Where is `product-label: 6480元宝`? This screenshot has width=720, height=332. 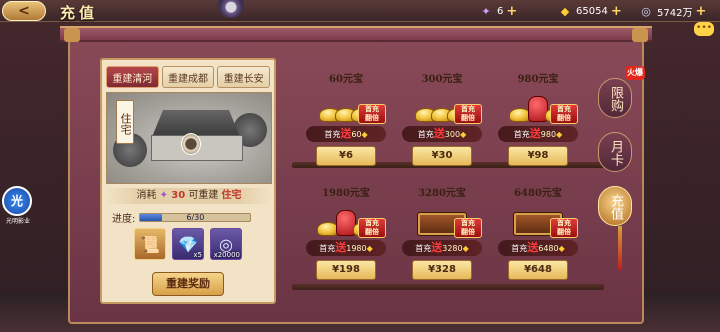 product-label: 6480元宝 is located at coordinates (538, 193).